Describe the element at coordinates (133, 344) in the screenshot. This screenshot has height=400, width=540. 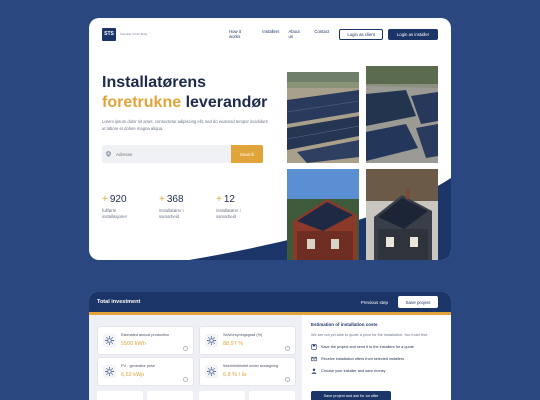
I see `metric-value: 5500 kWh` at that location.